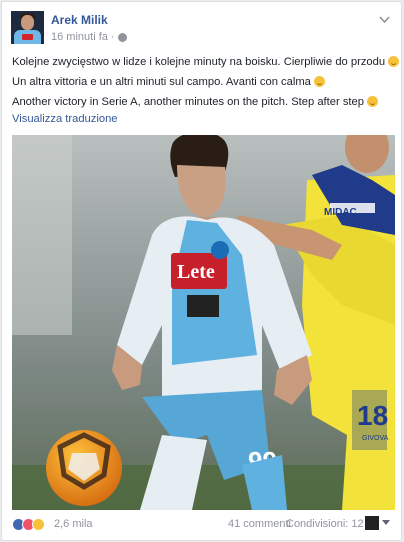  What do you see at coordinates (65, 119) in the screenshot?
I see `see-translation-link: Visualizza traduzione` at bounding box center [65, 119].